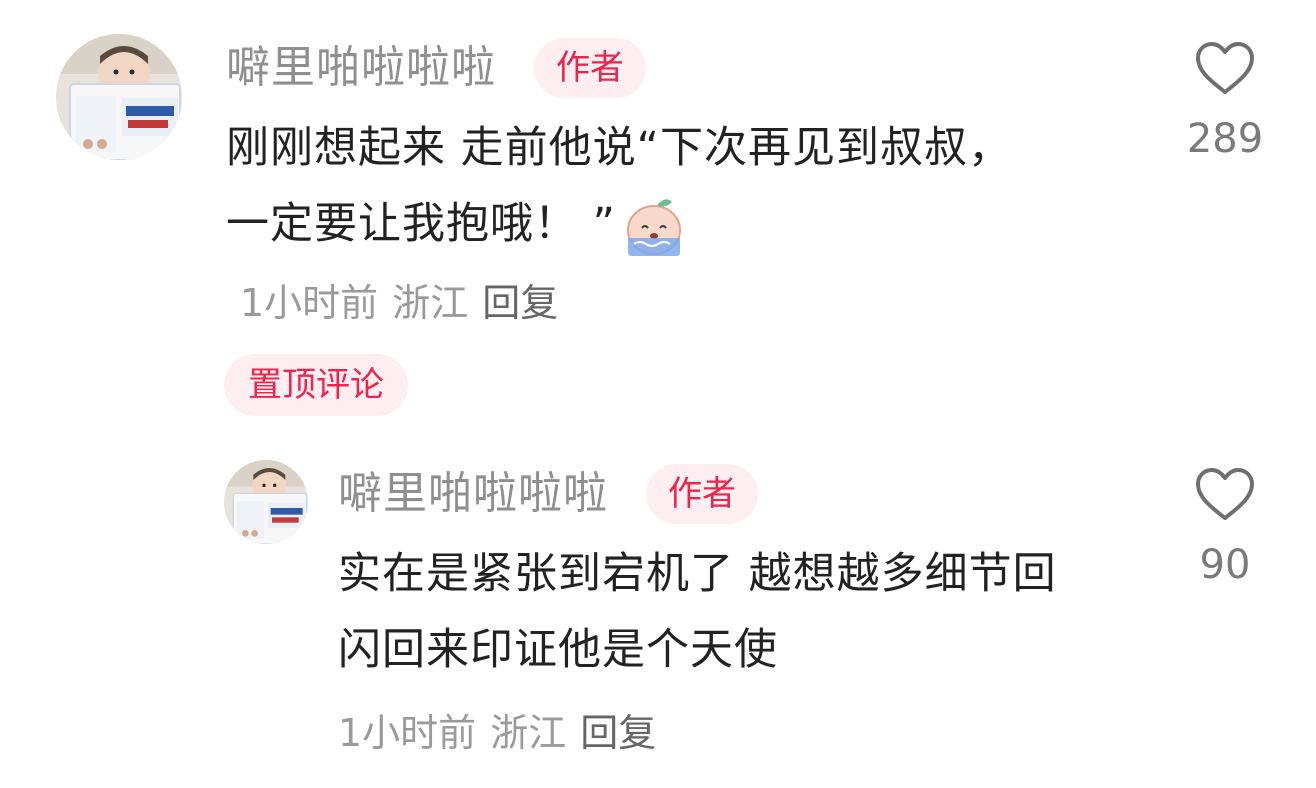  I want to click on reply-meta: 1小时前 浙江 回复, so click(504, 733).